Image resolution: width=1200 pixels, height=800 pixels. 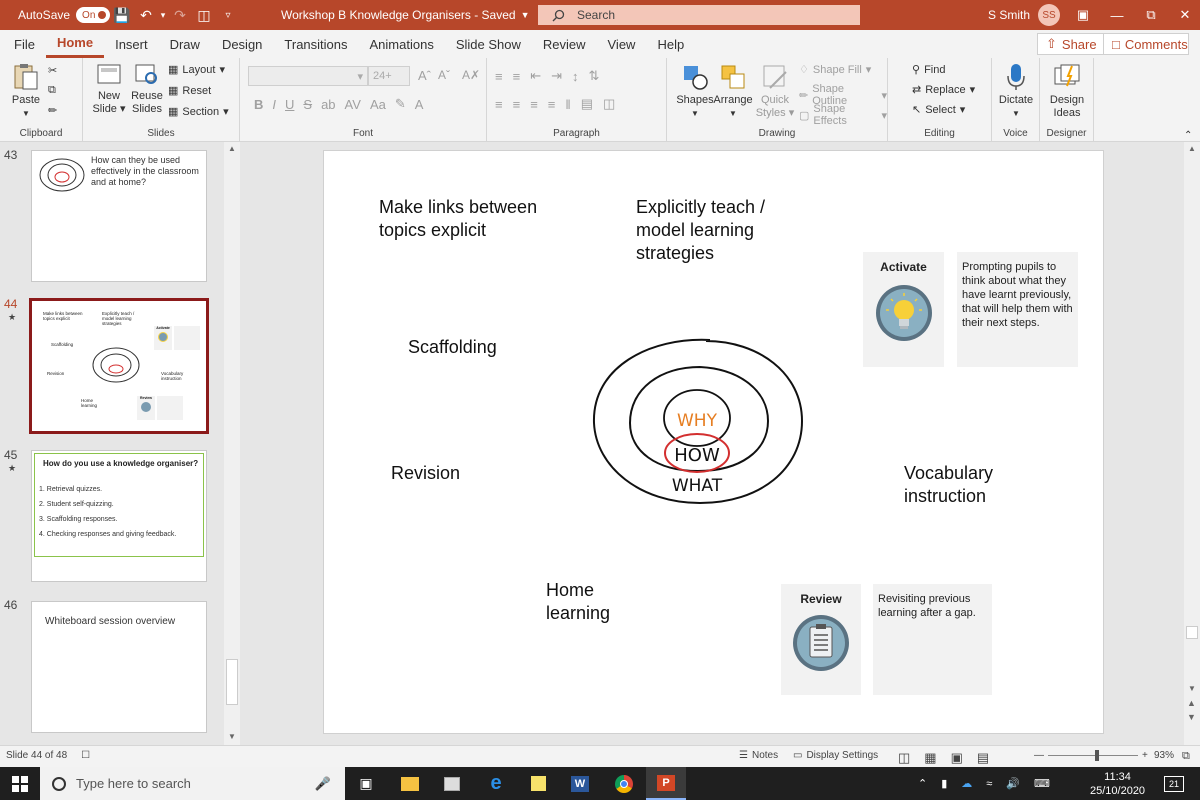 I want to click on review-card: Review, so click(x=821, y=639).